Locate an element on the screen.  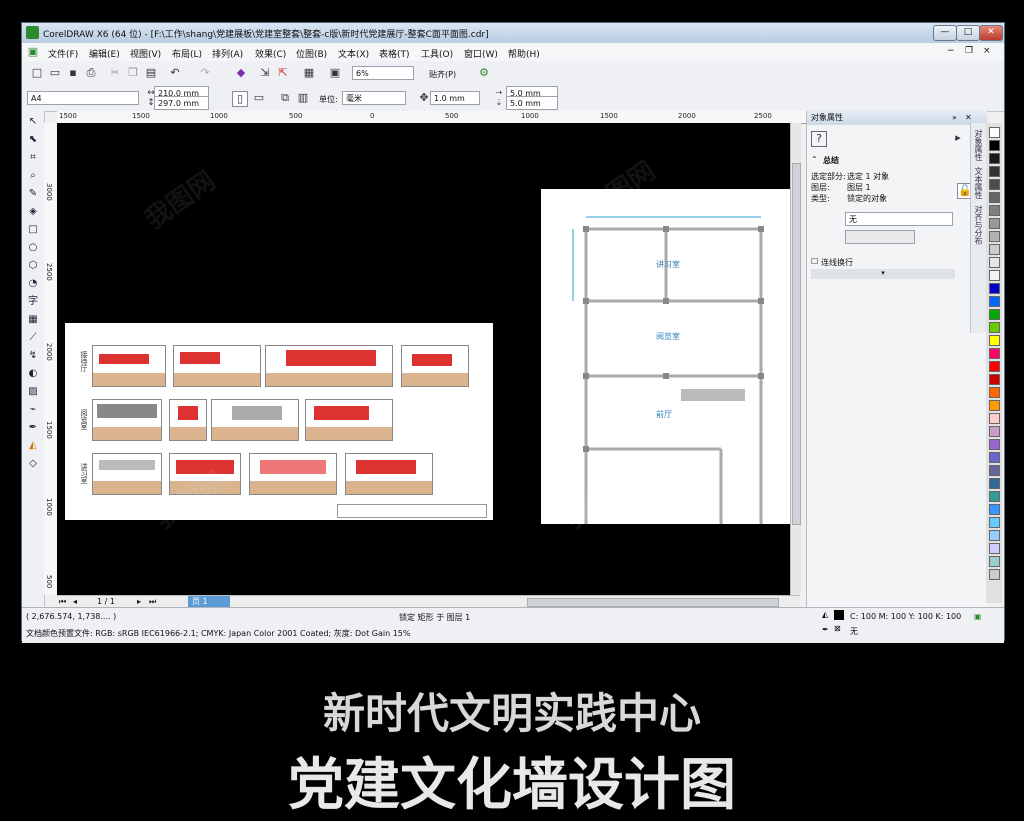
ellipse-tool-icon: ○ is located at coordinates (33, 248).